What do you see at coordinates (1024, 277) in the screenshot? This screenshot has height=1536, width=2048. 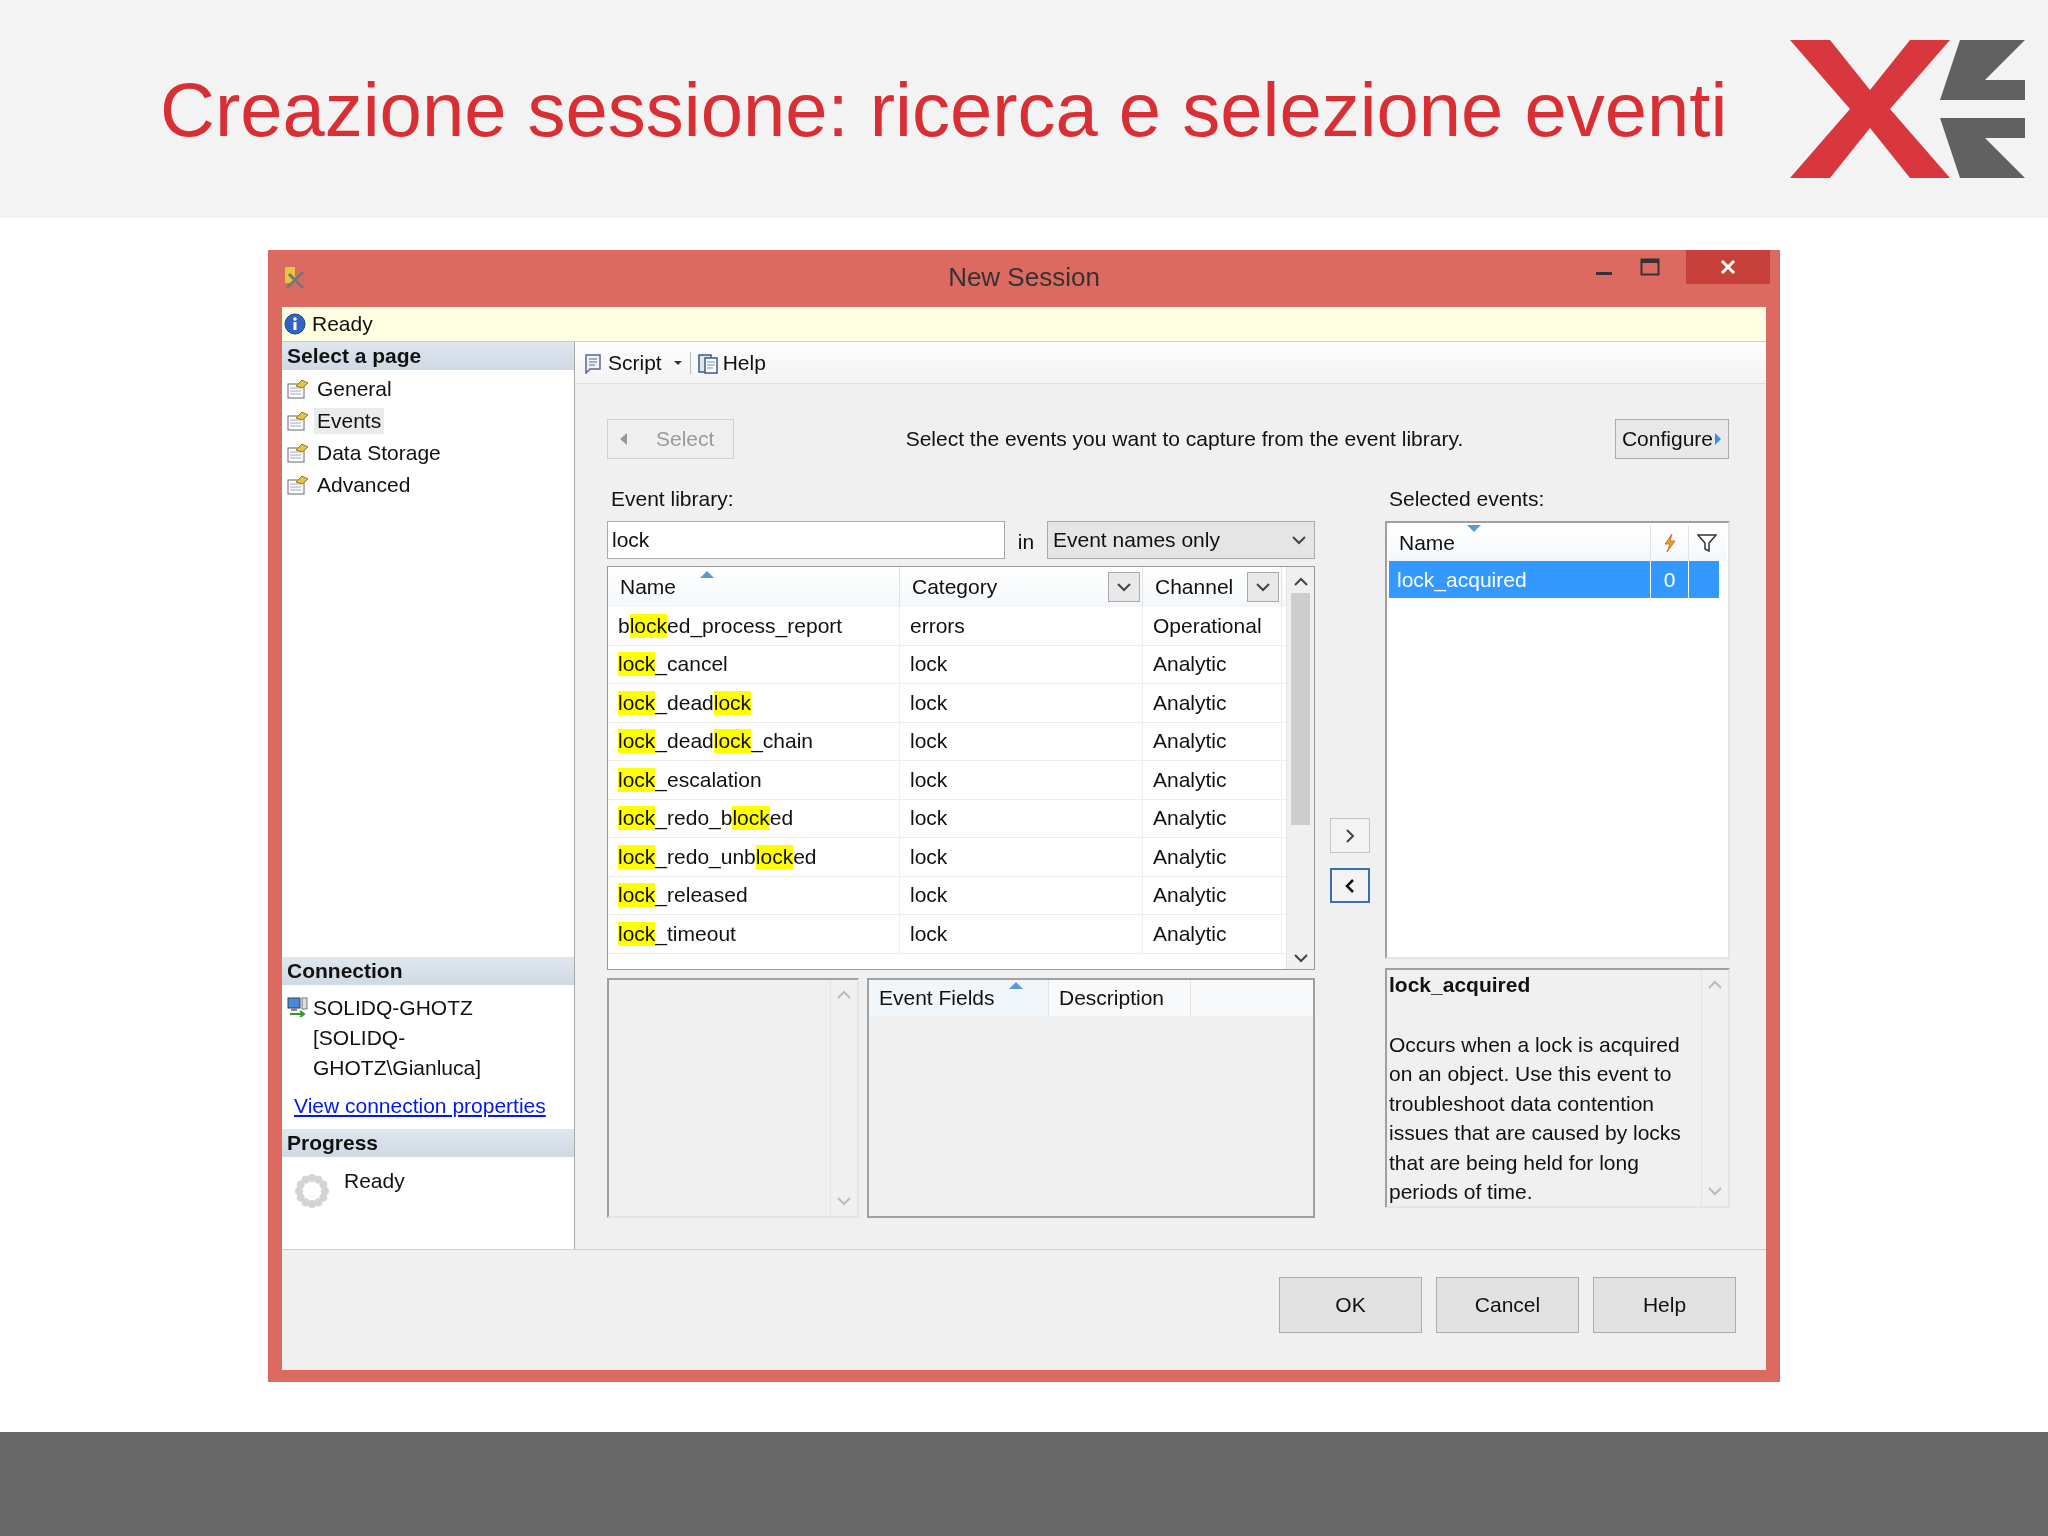 I see `window-title: New Session` at bounding box center [1024, 277].